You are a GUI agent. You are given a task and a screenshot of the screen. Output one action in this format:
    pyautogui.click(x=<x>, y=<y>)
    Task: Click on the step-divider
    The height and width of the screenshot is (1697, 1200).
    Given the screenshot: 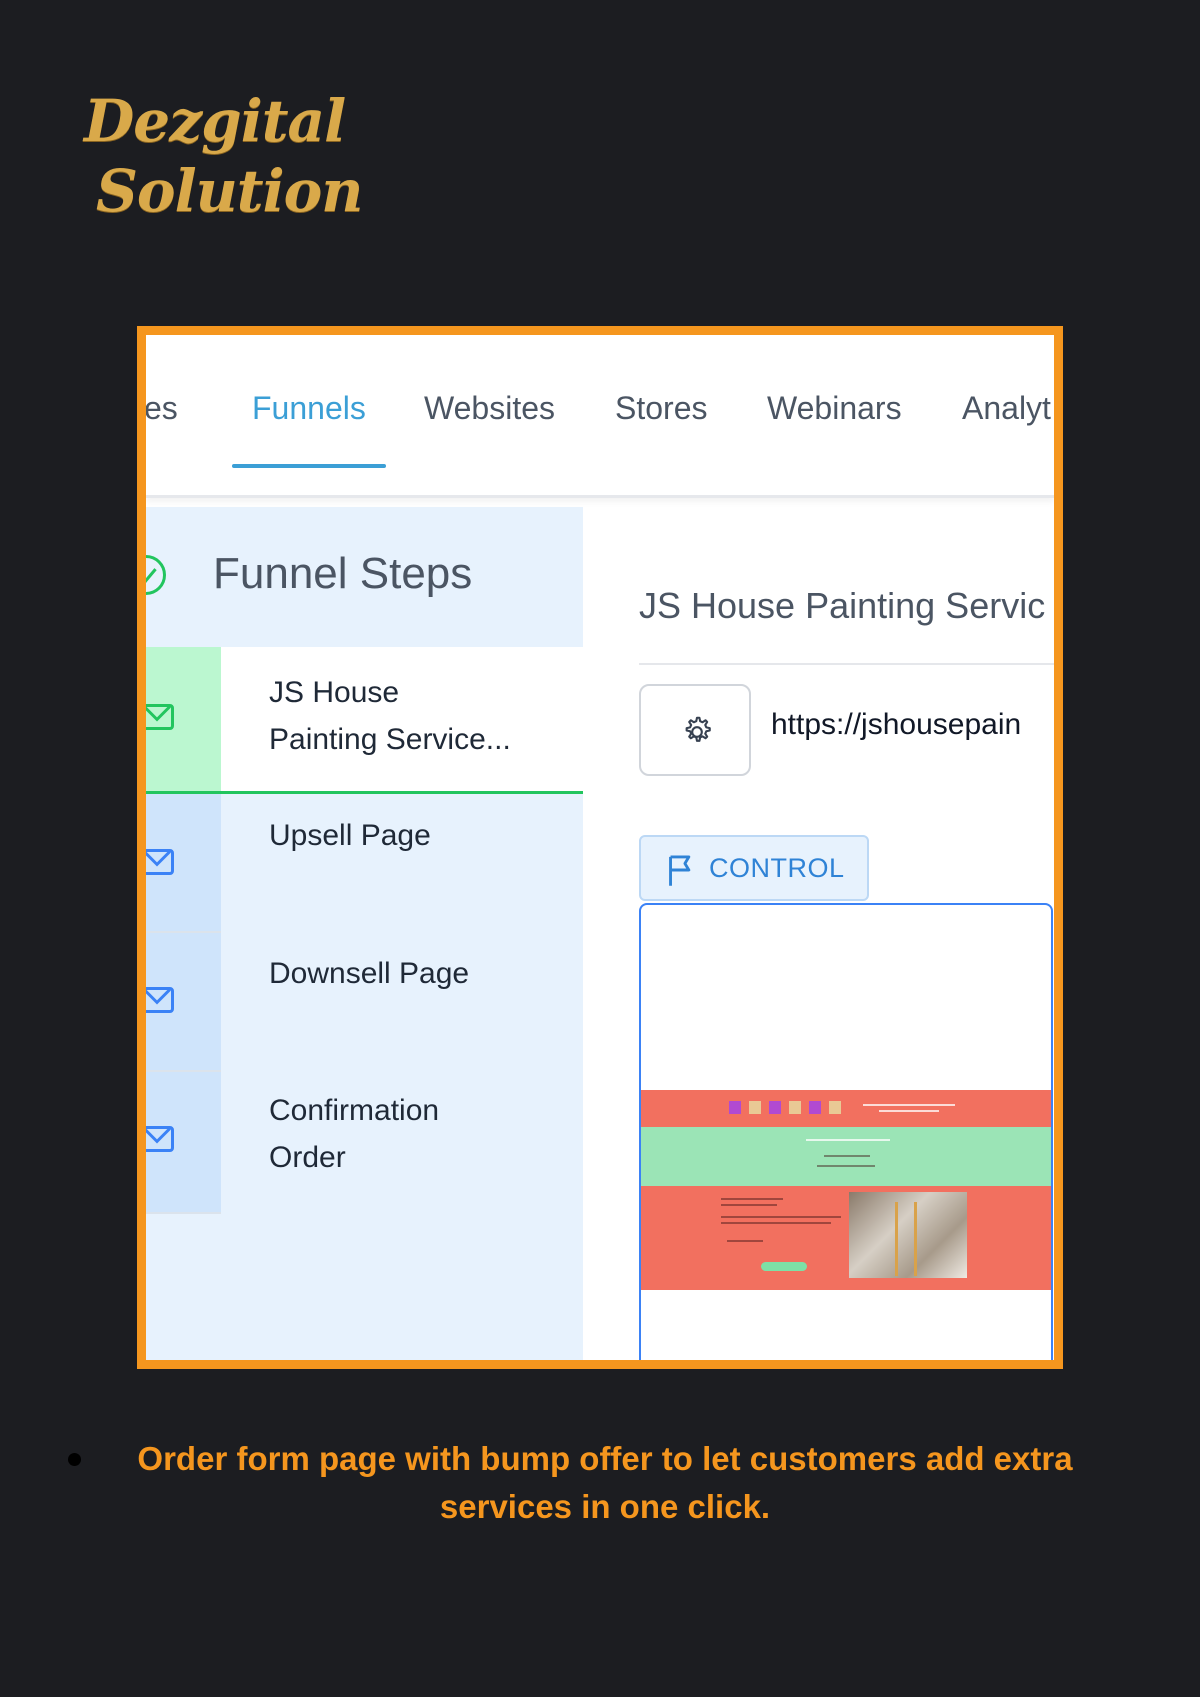 What is the action you would take?
    pyautogui.click(x=183, y=1213)
    